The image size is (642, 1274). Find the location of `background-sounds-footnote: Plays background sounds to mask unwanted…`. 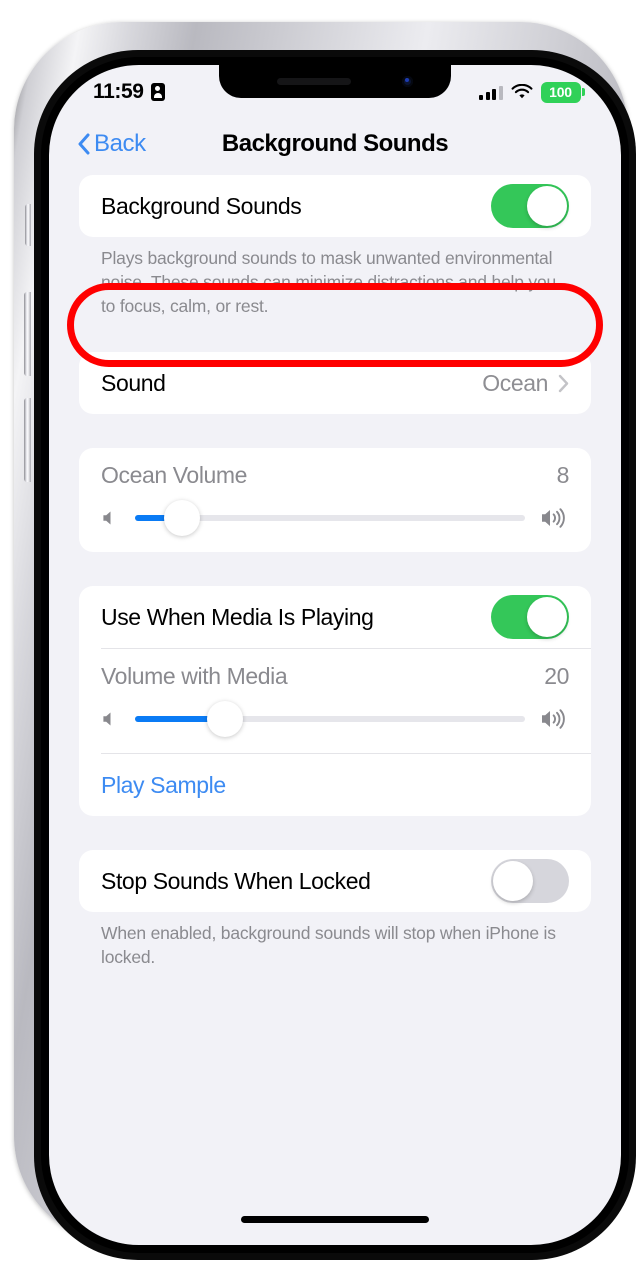

background-sounds-footnote: Plays background sounds to mask unwanted… is located at coordinates (329, 282).